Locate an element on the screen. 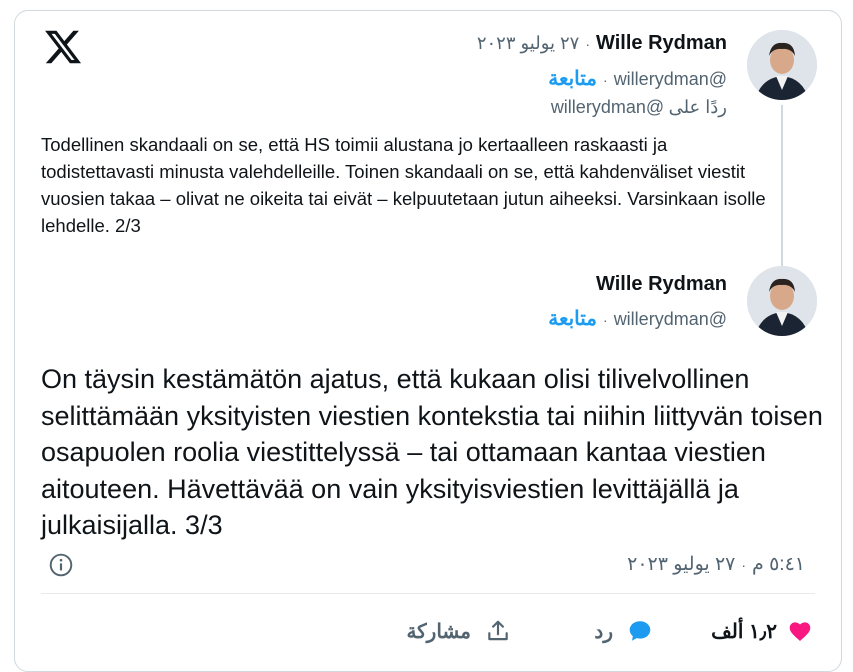 The width and height of the screenshot is (853, 672). reply-button: رد is located at coordinates (623, 631).